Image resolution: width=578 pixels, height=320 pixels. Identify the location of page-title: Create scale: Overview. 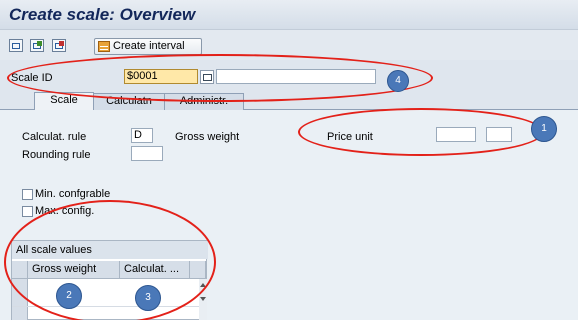
(102, 14).